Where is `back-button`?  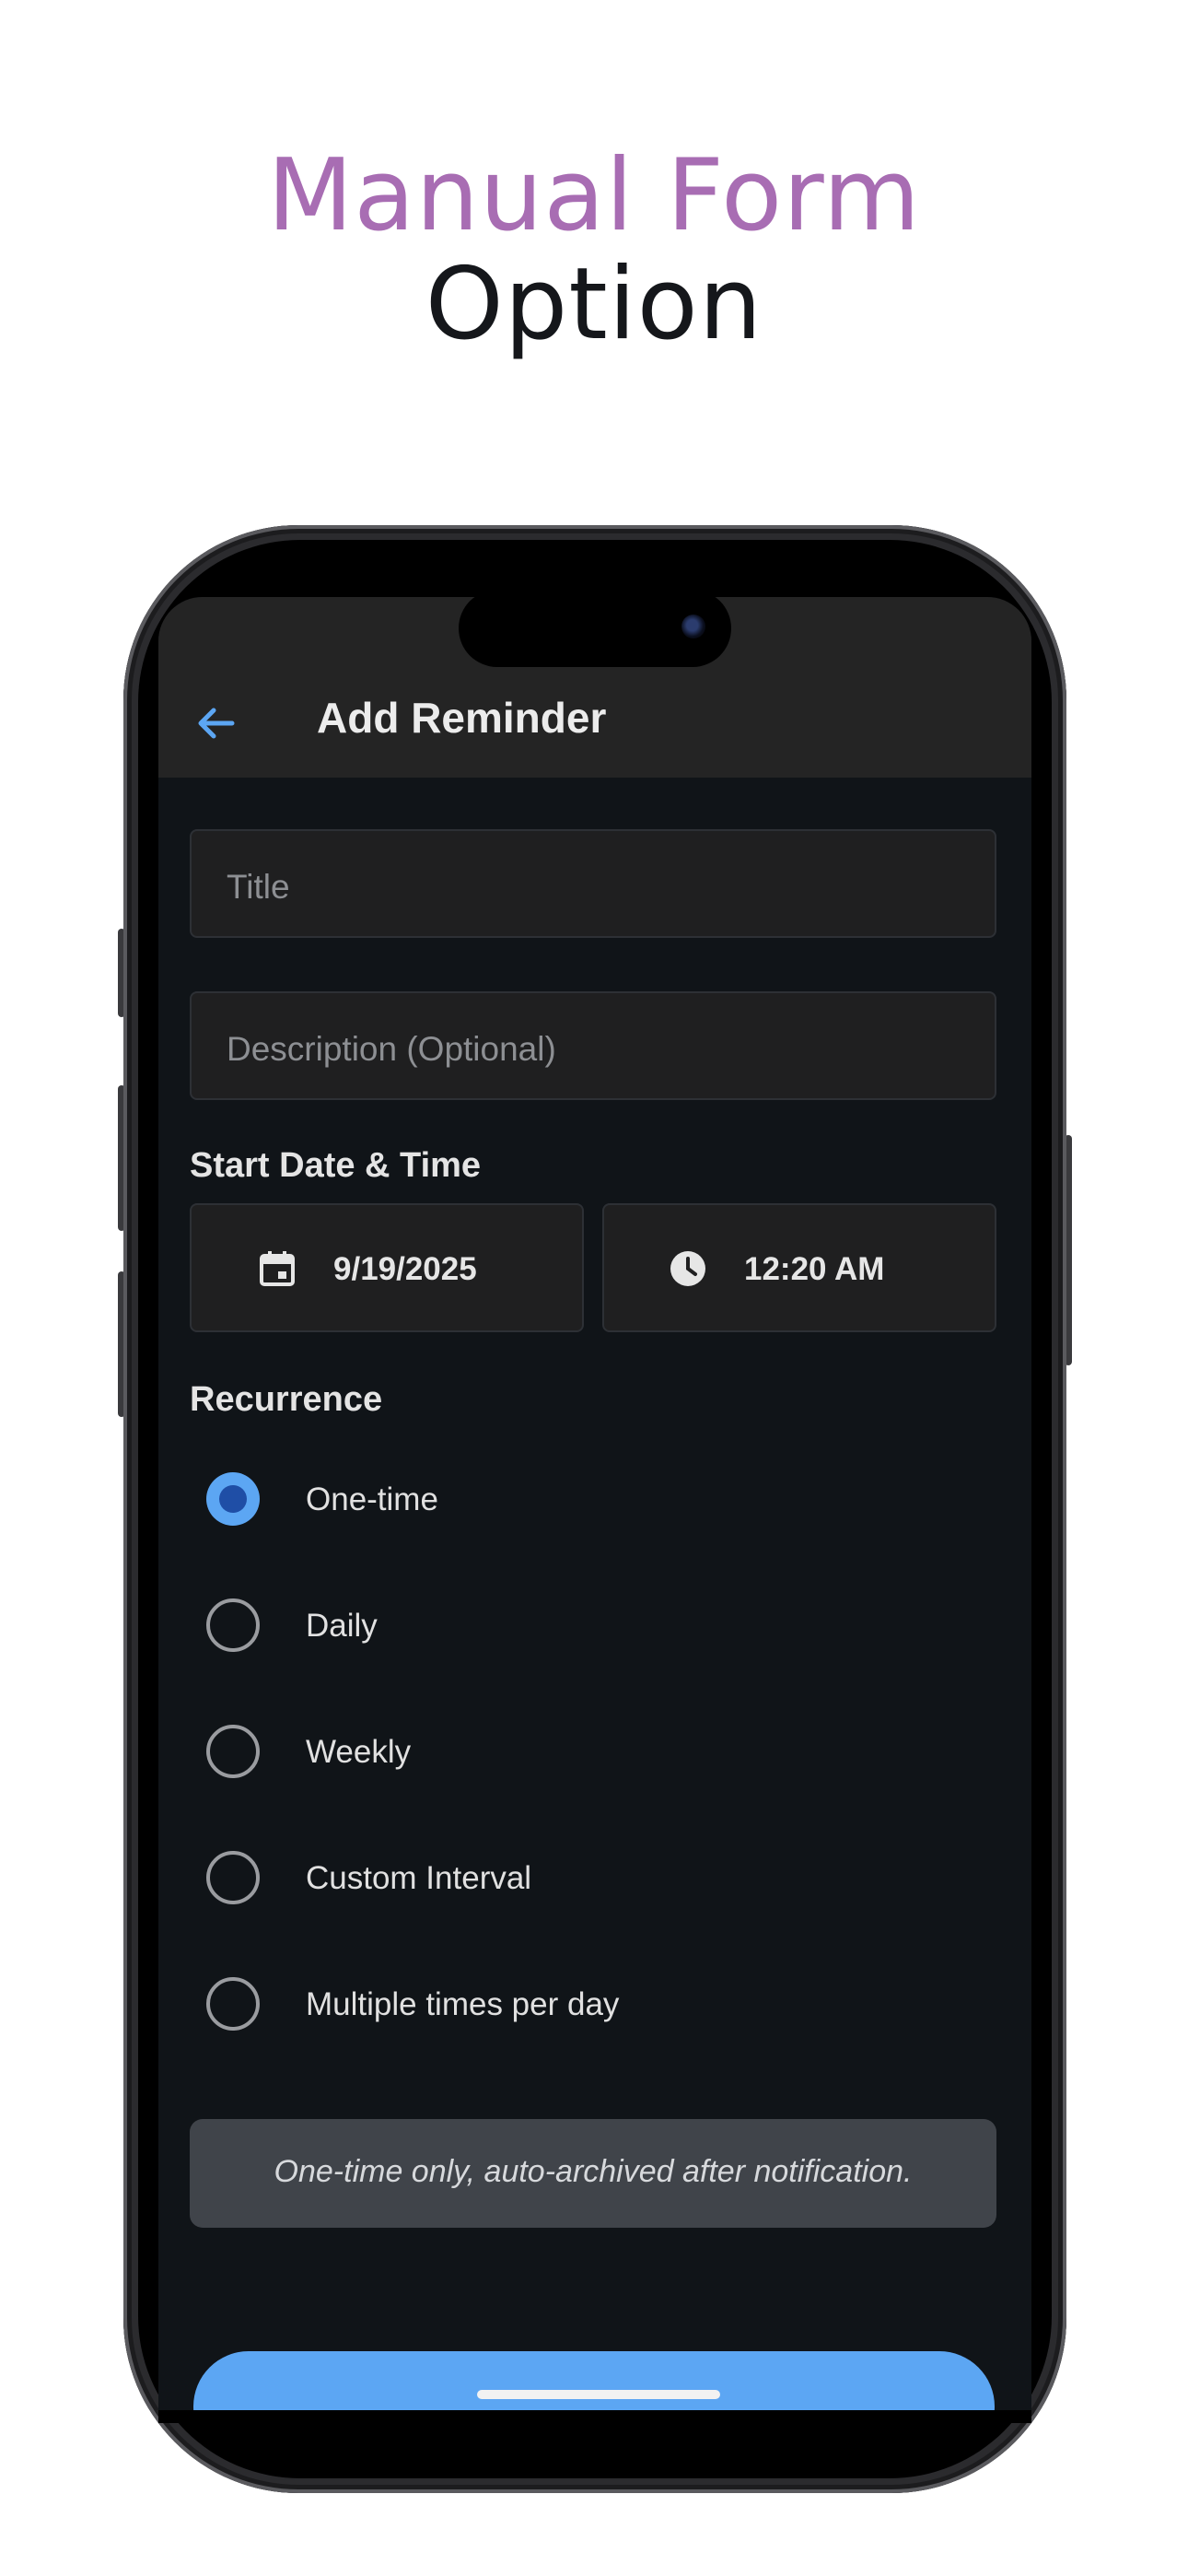 back-button is located at coordinates (216, 723).